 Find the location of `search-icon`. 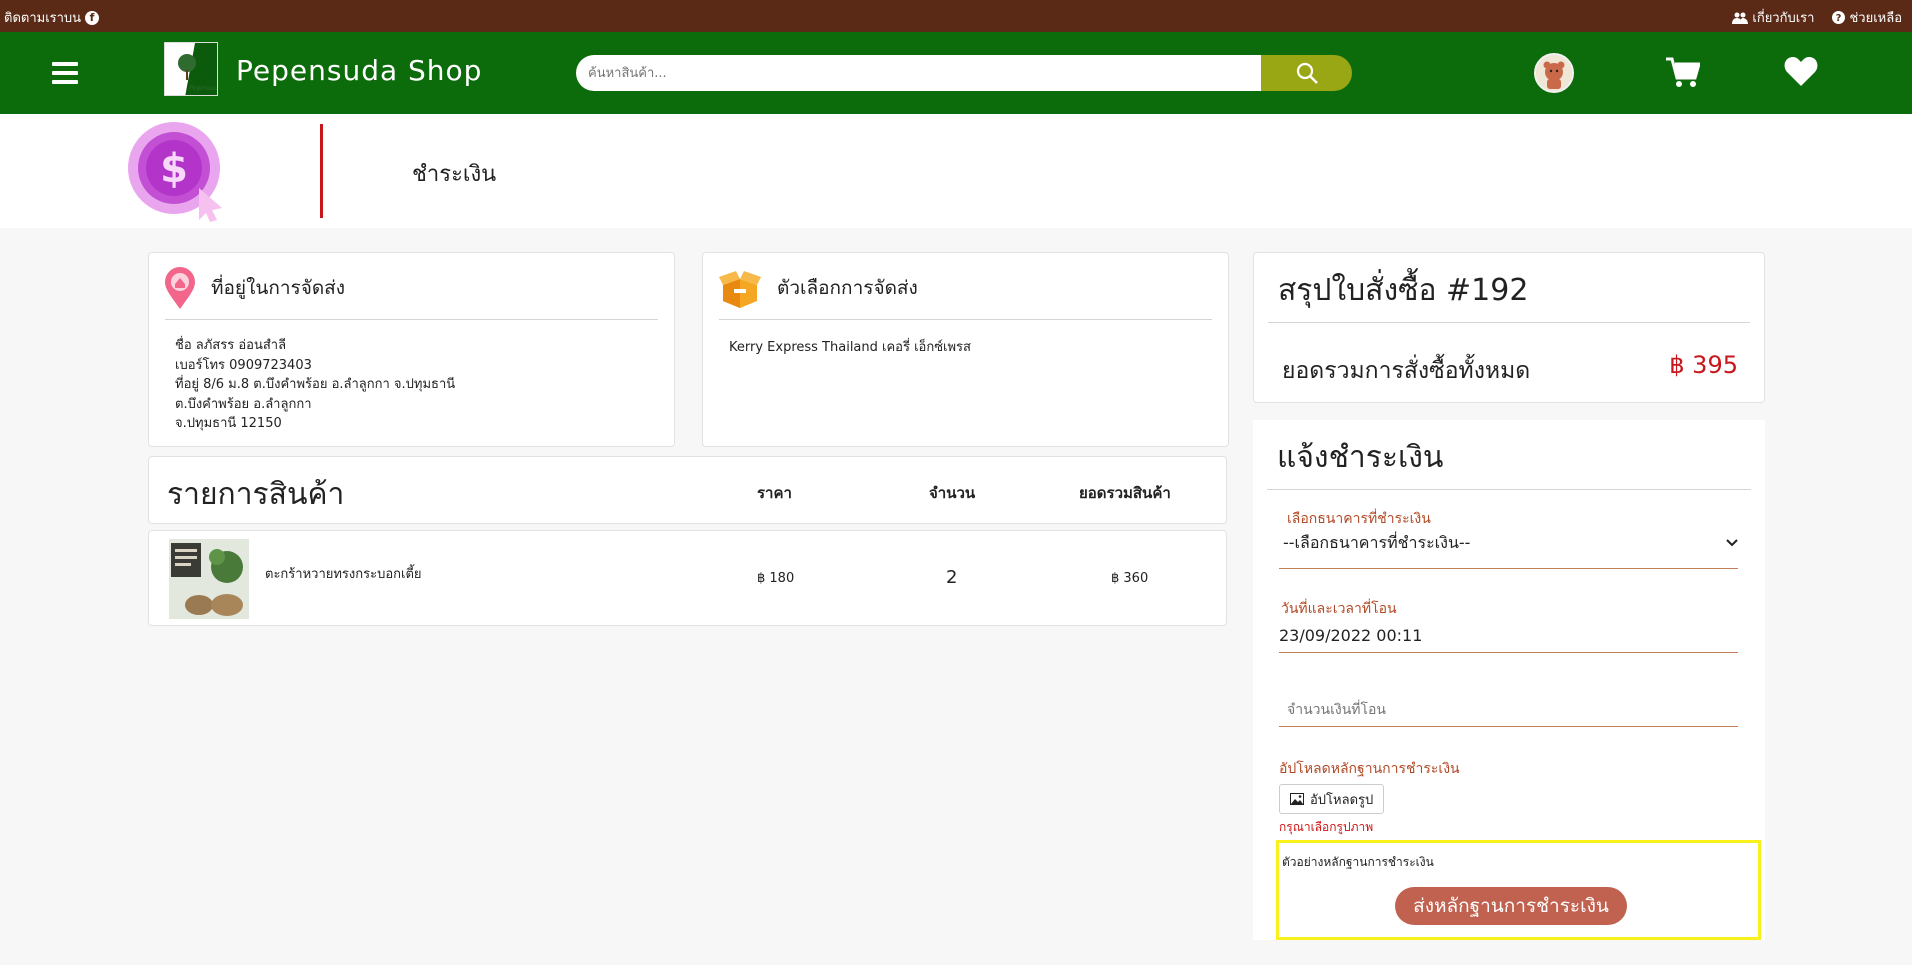

search-icon is located at coordinates (1307, 73).